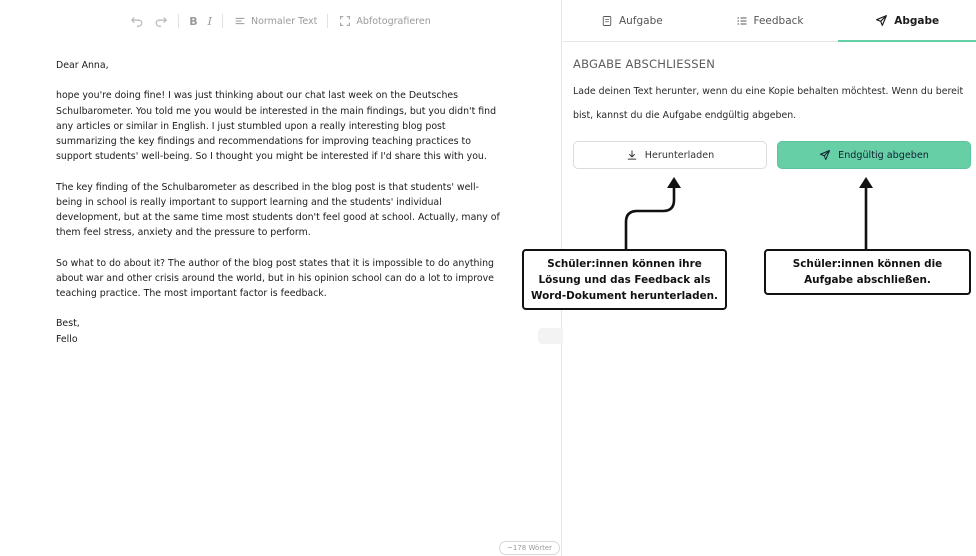  What do you see at coordinates (82, 65) in the screenshot?
I see `greeting-text: Dear Anna,` at bounding box center [82, 65].